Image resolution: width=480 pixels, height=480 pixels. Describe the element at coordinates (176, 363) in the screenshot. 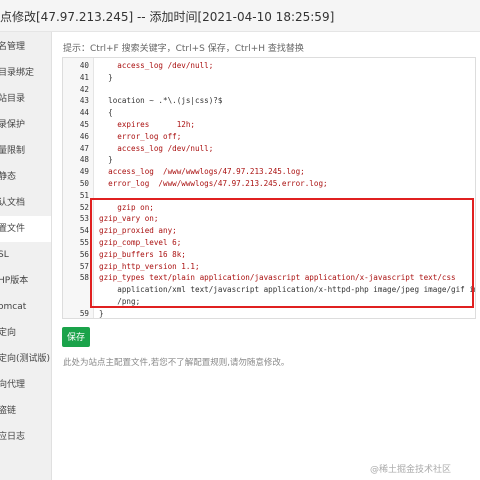

I see `config-warning-note: 此处为站点主配置文件,若您不了解配置规则,请勿随意修改。` at that location.